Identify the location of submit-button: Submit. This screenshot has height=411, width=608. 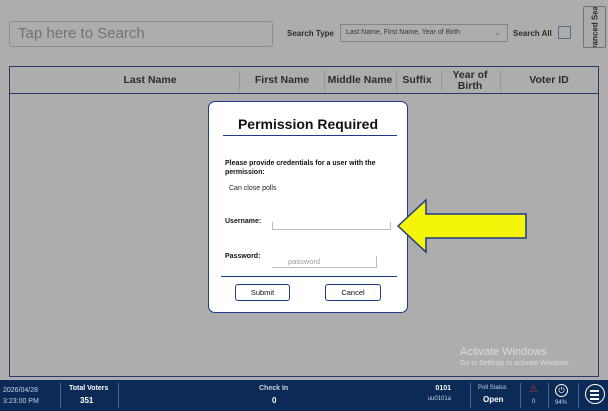
(262, 292).